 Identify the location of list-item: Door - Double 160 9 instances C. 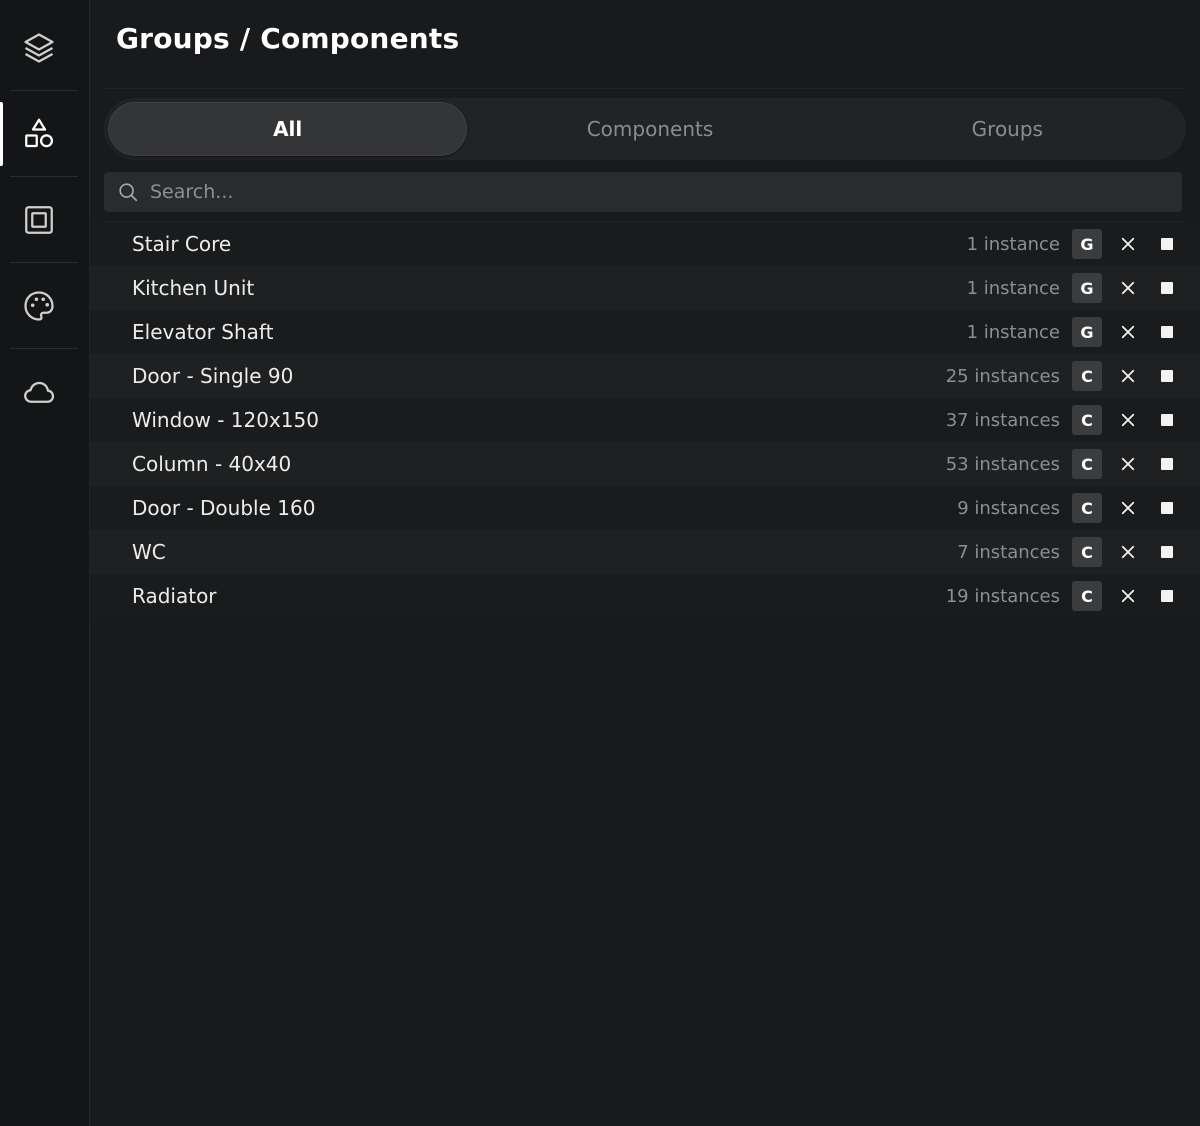
(645, 508).